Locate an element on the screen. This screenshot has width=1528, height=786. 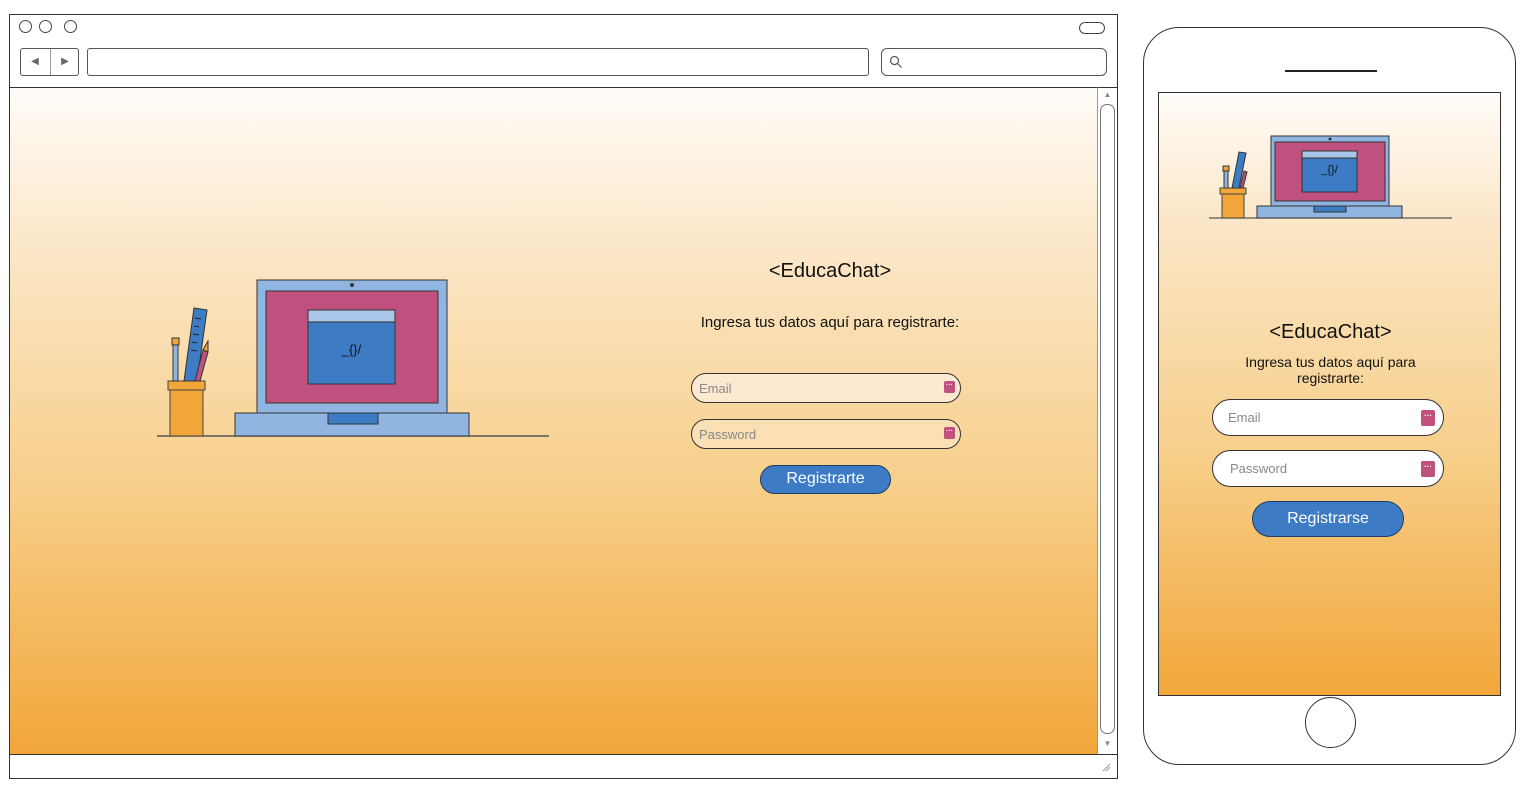
register-button: Registrarse is located at coordinates (1328, 519).